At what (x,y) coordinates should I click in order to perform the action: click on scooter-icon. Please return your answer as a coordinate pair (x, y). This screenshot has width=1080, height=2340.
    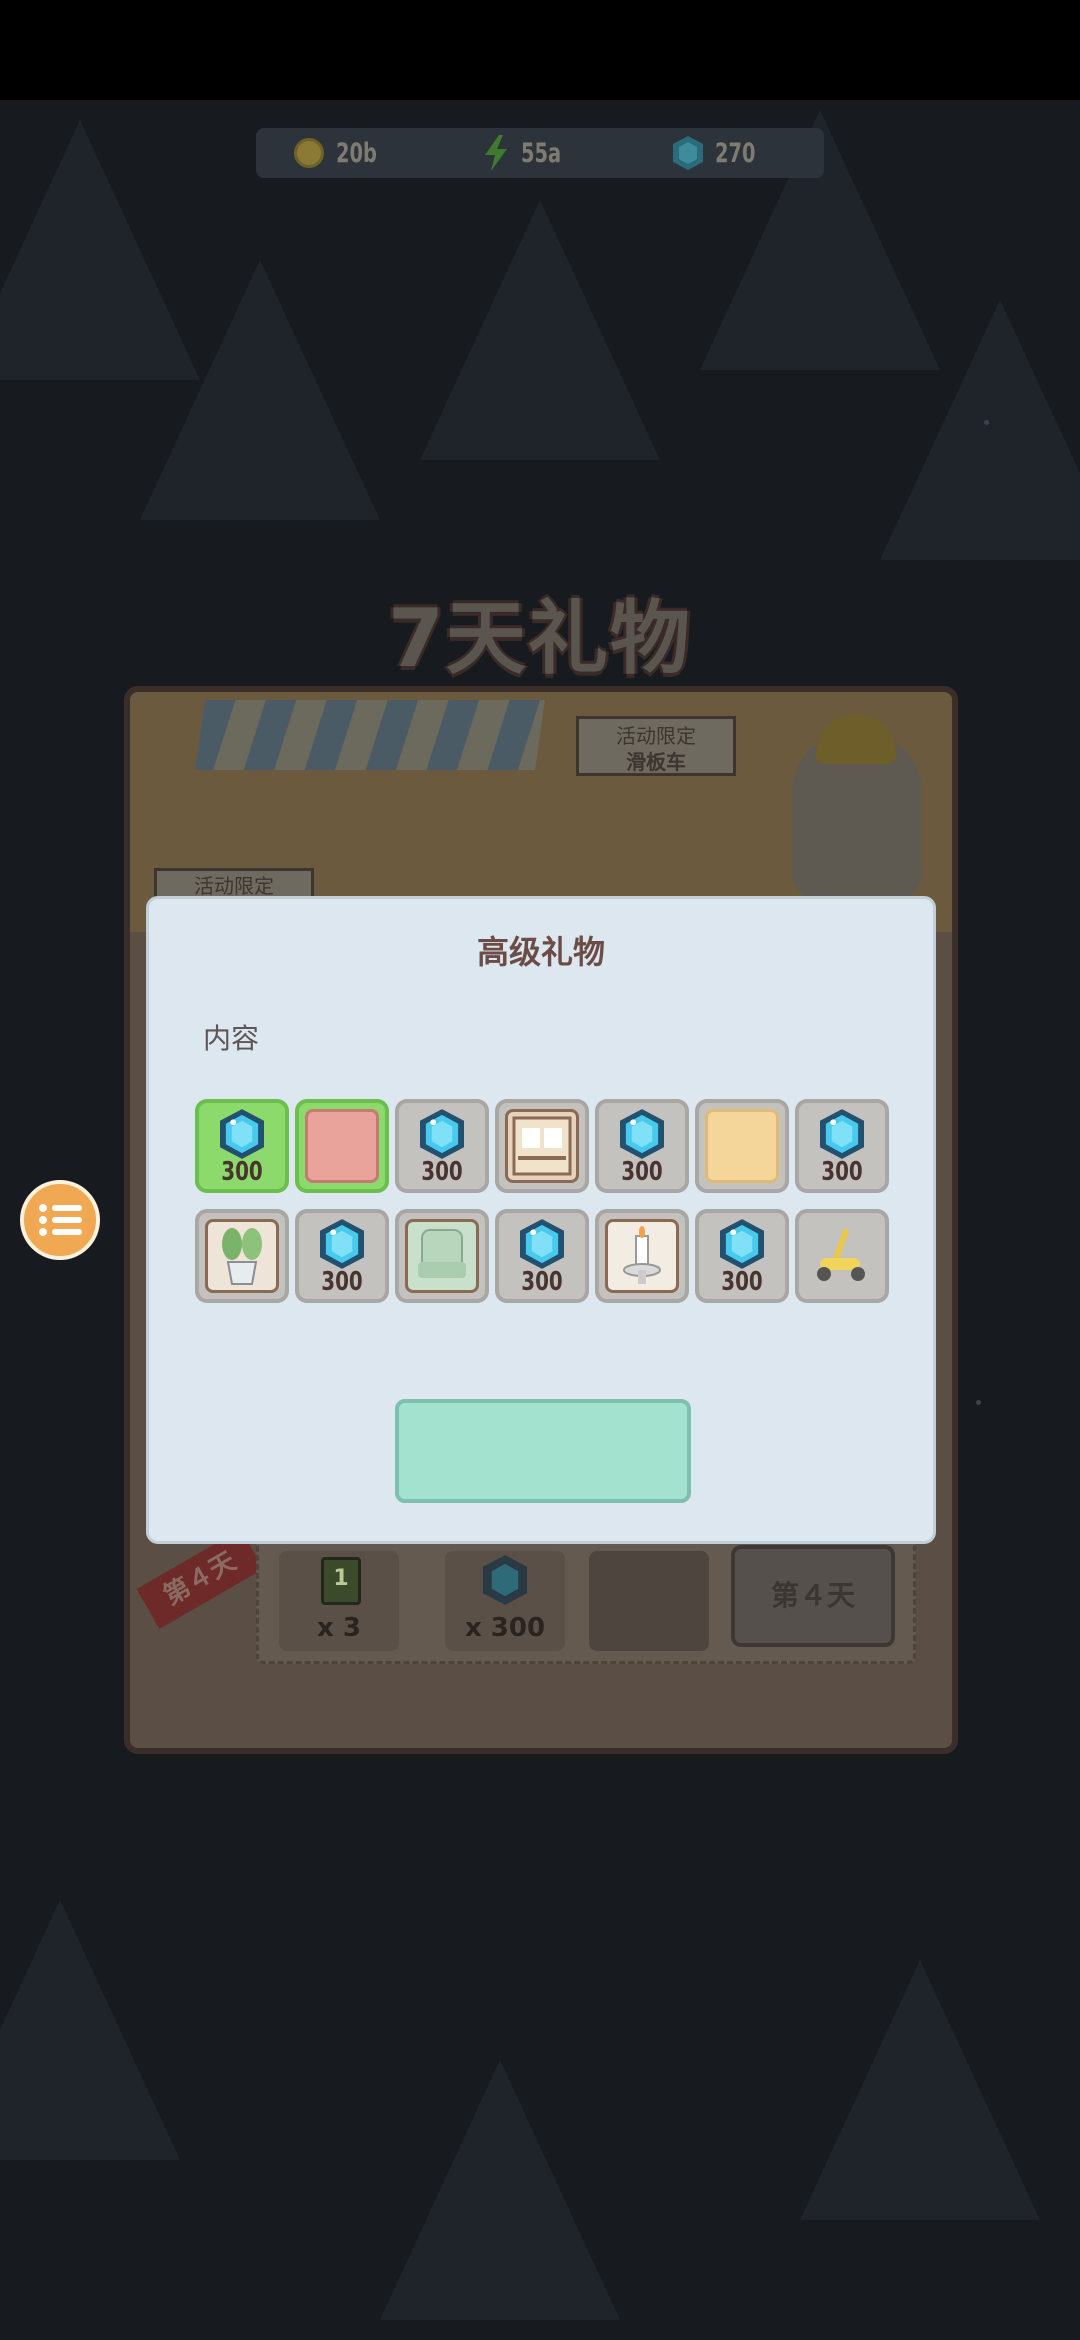
    Looking at the image, I should click on (842, 1256).